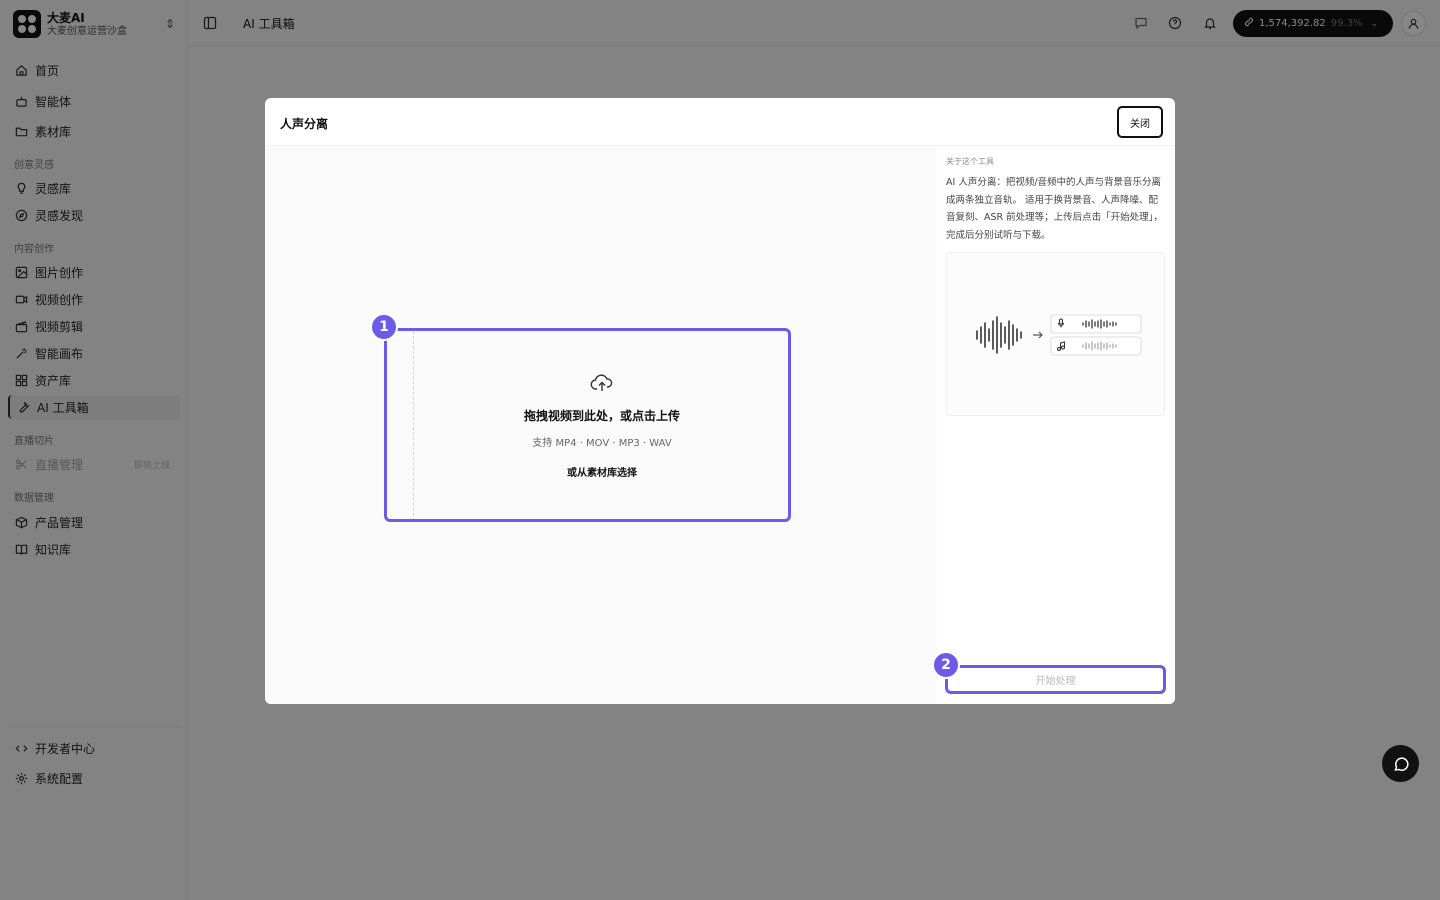 The image size is (1440, 900). I want to click on dialog-title: 人声分离, so click(304, 124).